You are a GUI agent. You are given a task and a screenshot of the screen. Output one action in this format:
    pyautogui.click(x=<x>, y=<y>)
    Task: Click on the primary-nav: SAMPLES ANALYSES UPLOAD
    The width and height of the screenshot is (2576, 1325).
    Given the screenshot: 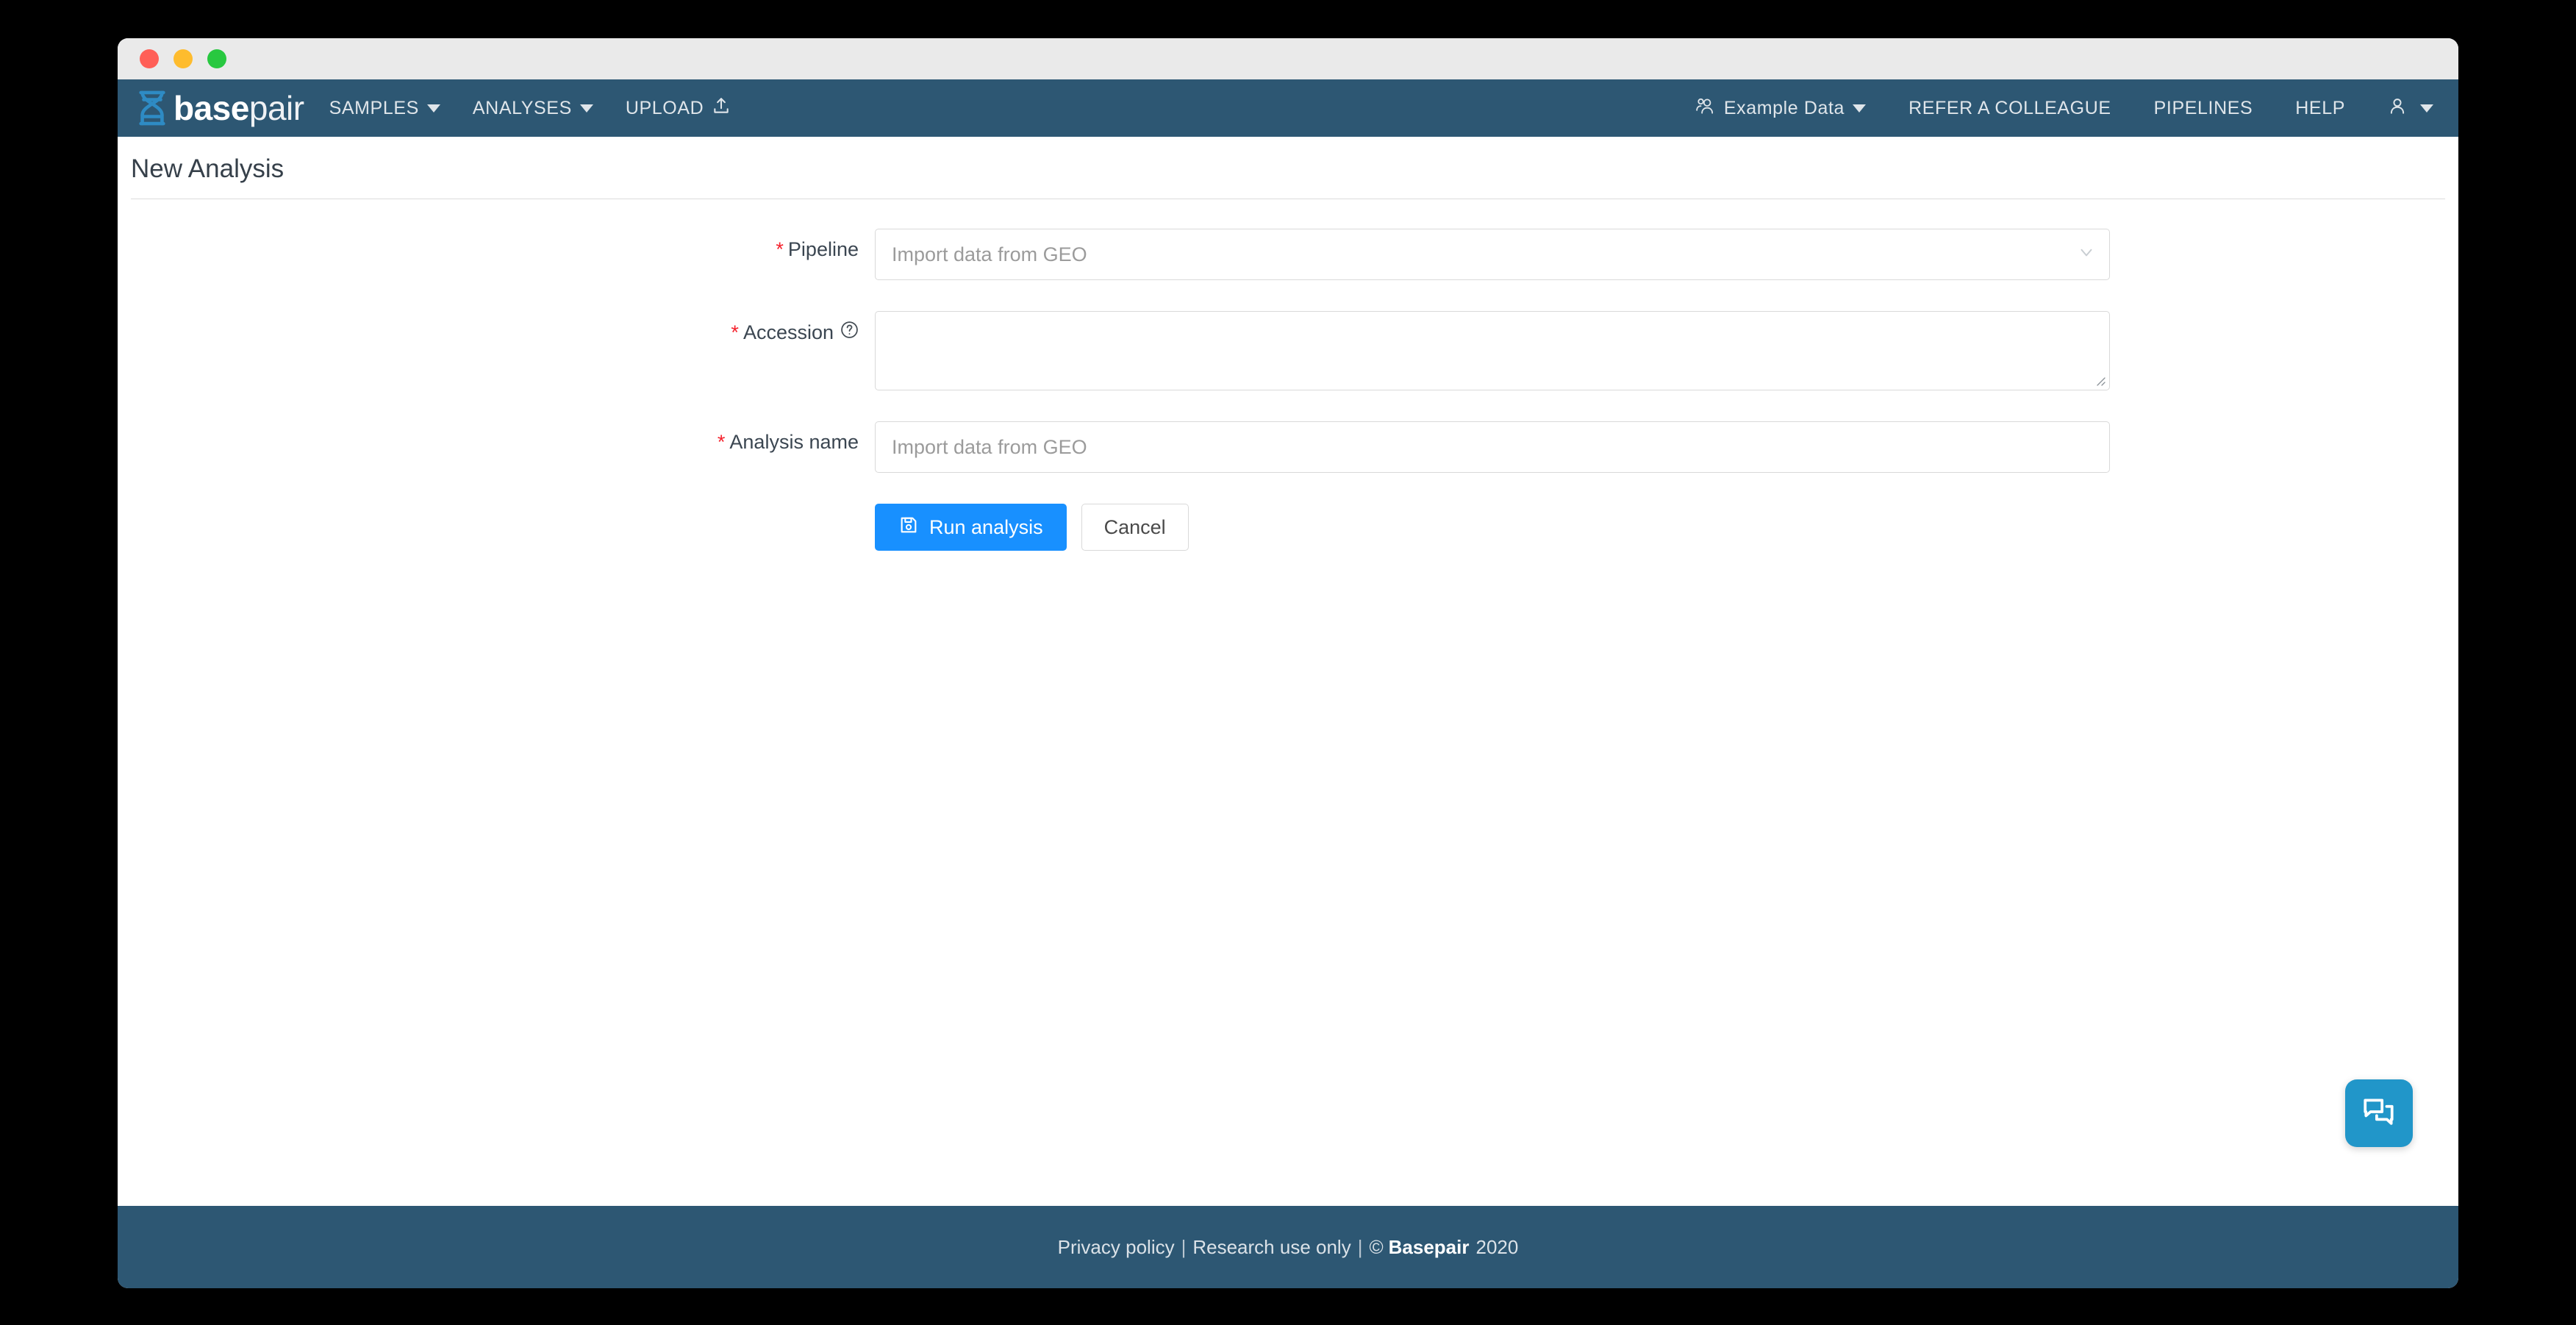 What is the action you would take?
    pyautogui.click(x=530, y=109)
    